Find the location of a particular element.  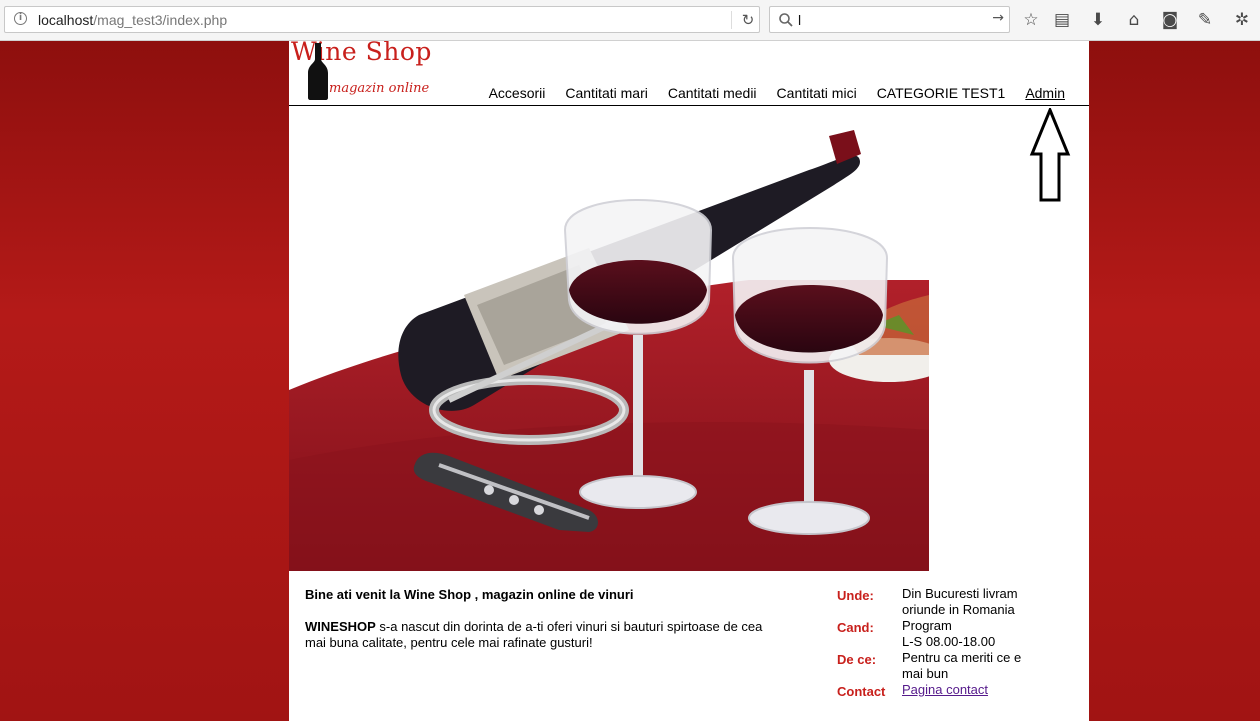

nav-divider is located at coordinates (689, 105).